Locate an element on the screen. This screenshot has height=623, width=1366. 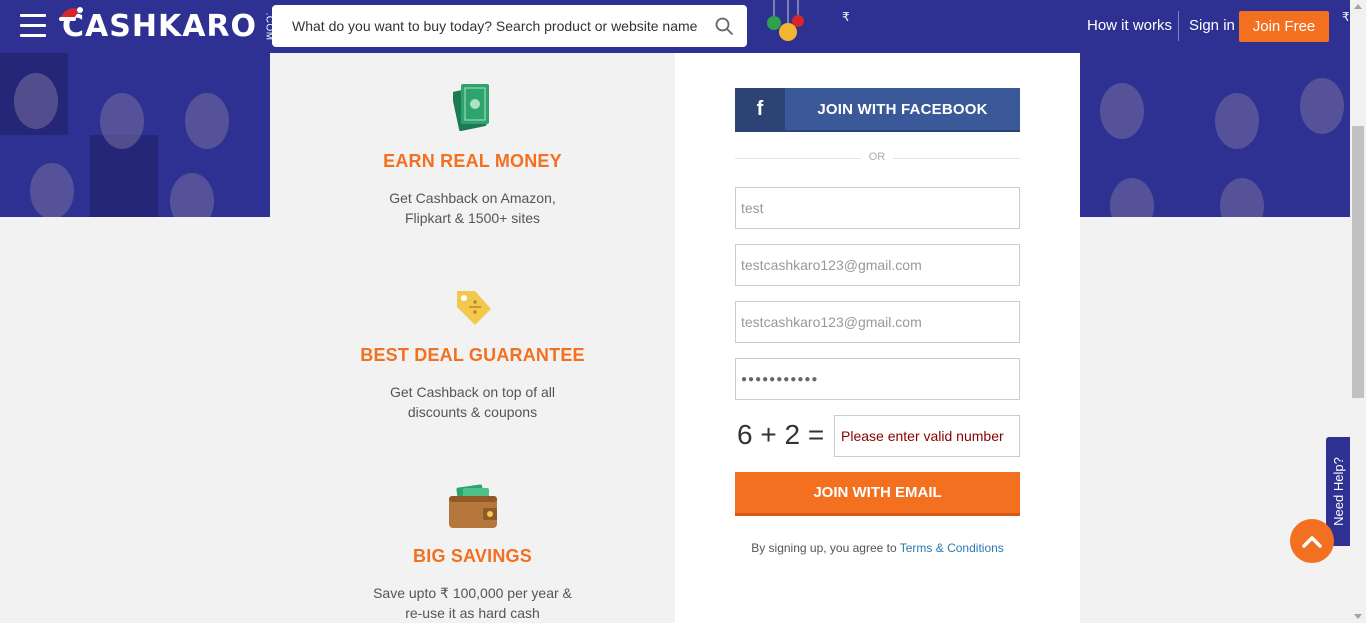
how-it-works-link: How it works is located at coordinates (1129, 25).